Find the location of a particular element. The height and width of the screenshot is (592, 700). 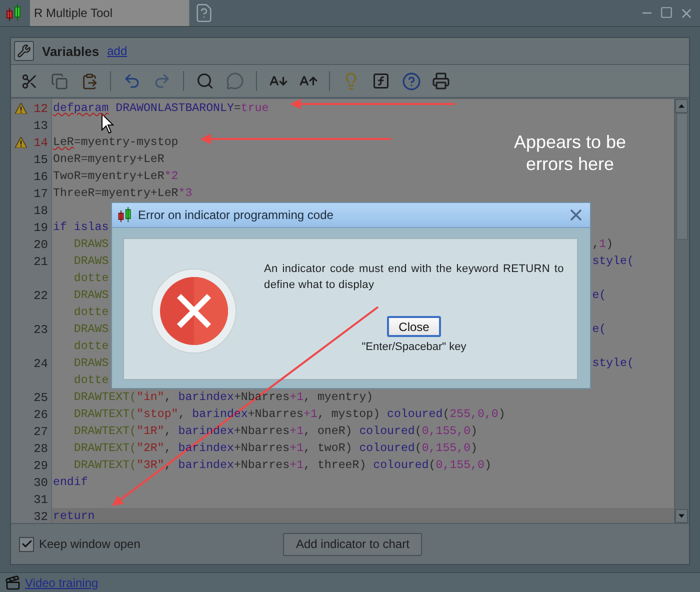

line-number: 26 is located at coordinates (41, 415).